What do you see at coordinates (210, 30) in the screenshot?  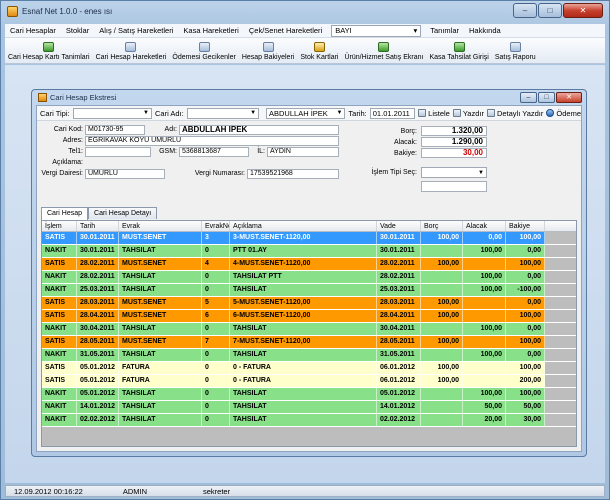 I see `menu-kasa: Kasa Hareketleri` at bounding box center [210, 30].